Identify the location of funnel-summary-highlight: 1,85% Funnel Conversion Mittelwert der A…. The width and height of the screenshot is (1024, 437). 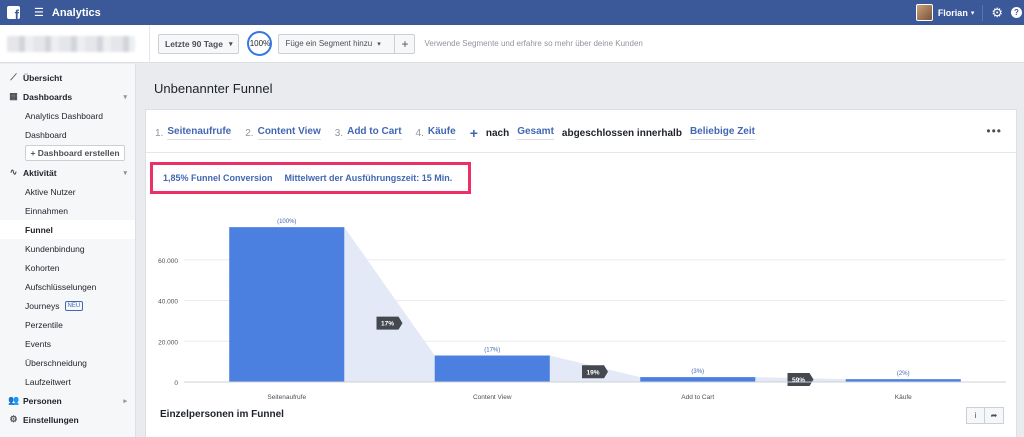
(310, 178).